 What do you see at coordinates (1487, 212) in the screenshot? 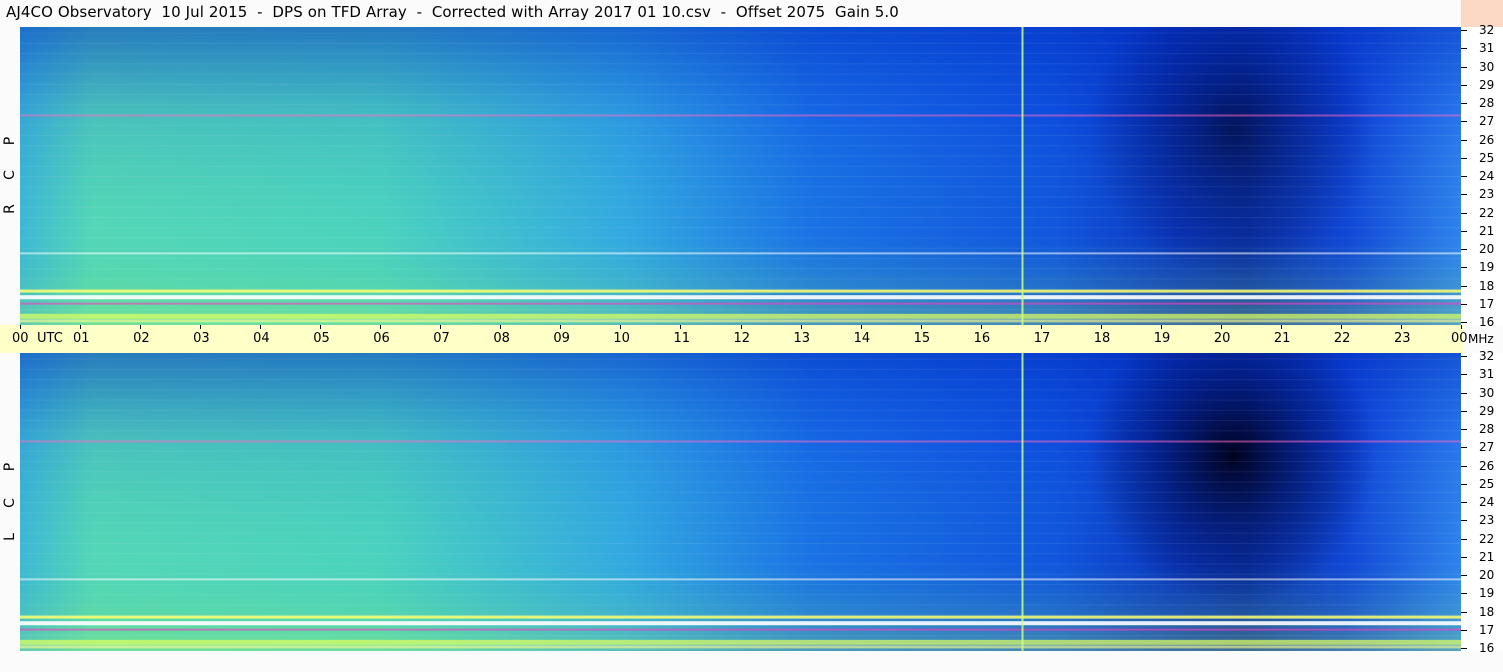
I see `frequency-tick-label: 22` at bounding box center [1487, 212].